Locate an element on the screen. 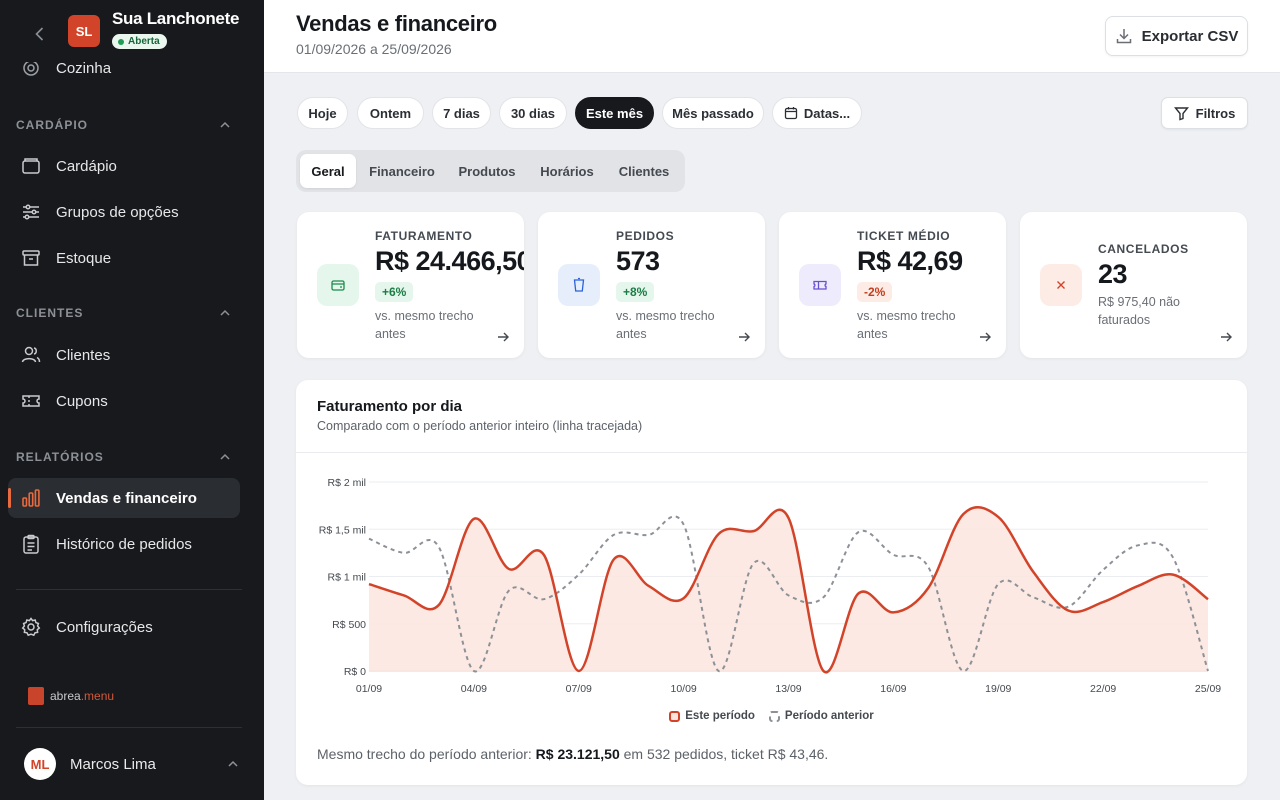 This screenshot has height=800, width=1280. footnote-suffix: em 532 pedidos, ticket R$ 43,46. is located at coordinates (726, 754).